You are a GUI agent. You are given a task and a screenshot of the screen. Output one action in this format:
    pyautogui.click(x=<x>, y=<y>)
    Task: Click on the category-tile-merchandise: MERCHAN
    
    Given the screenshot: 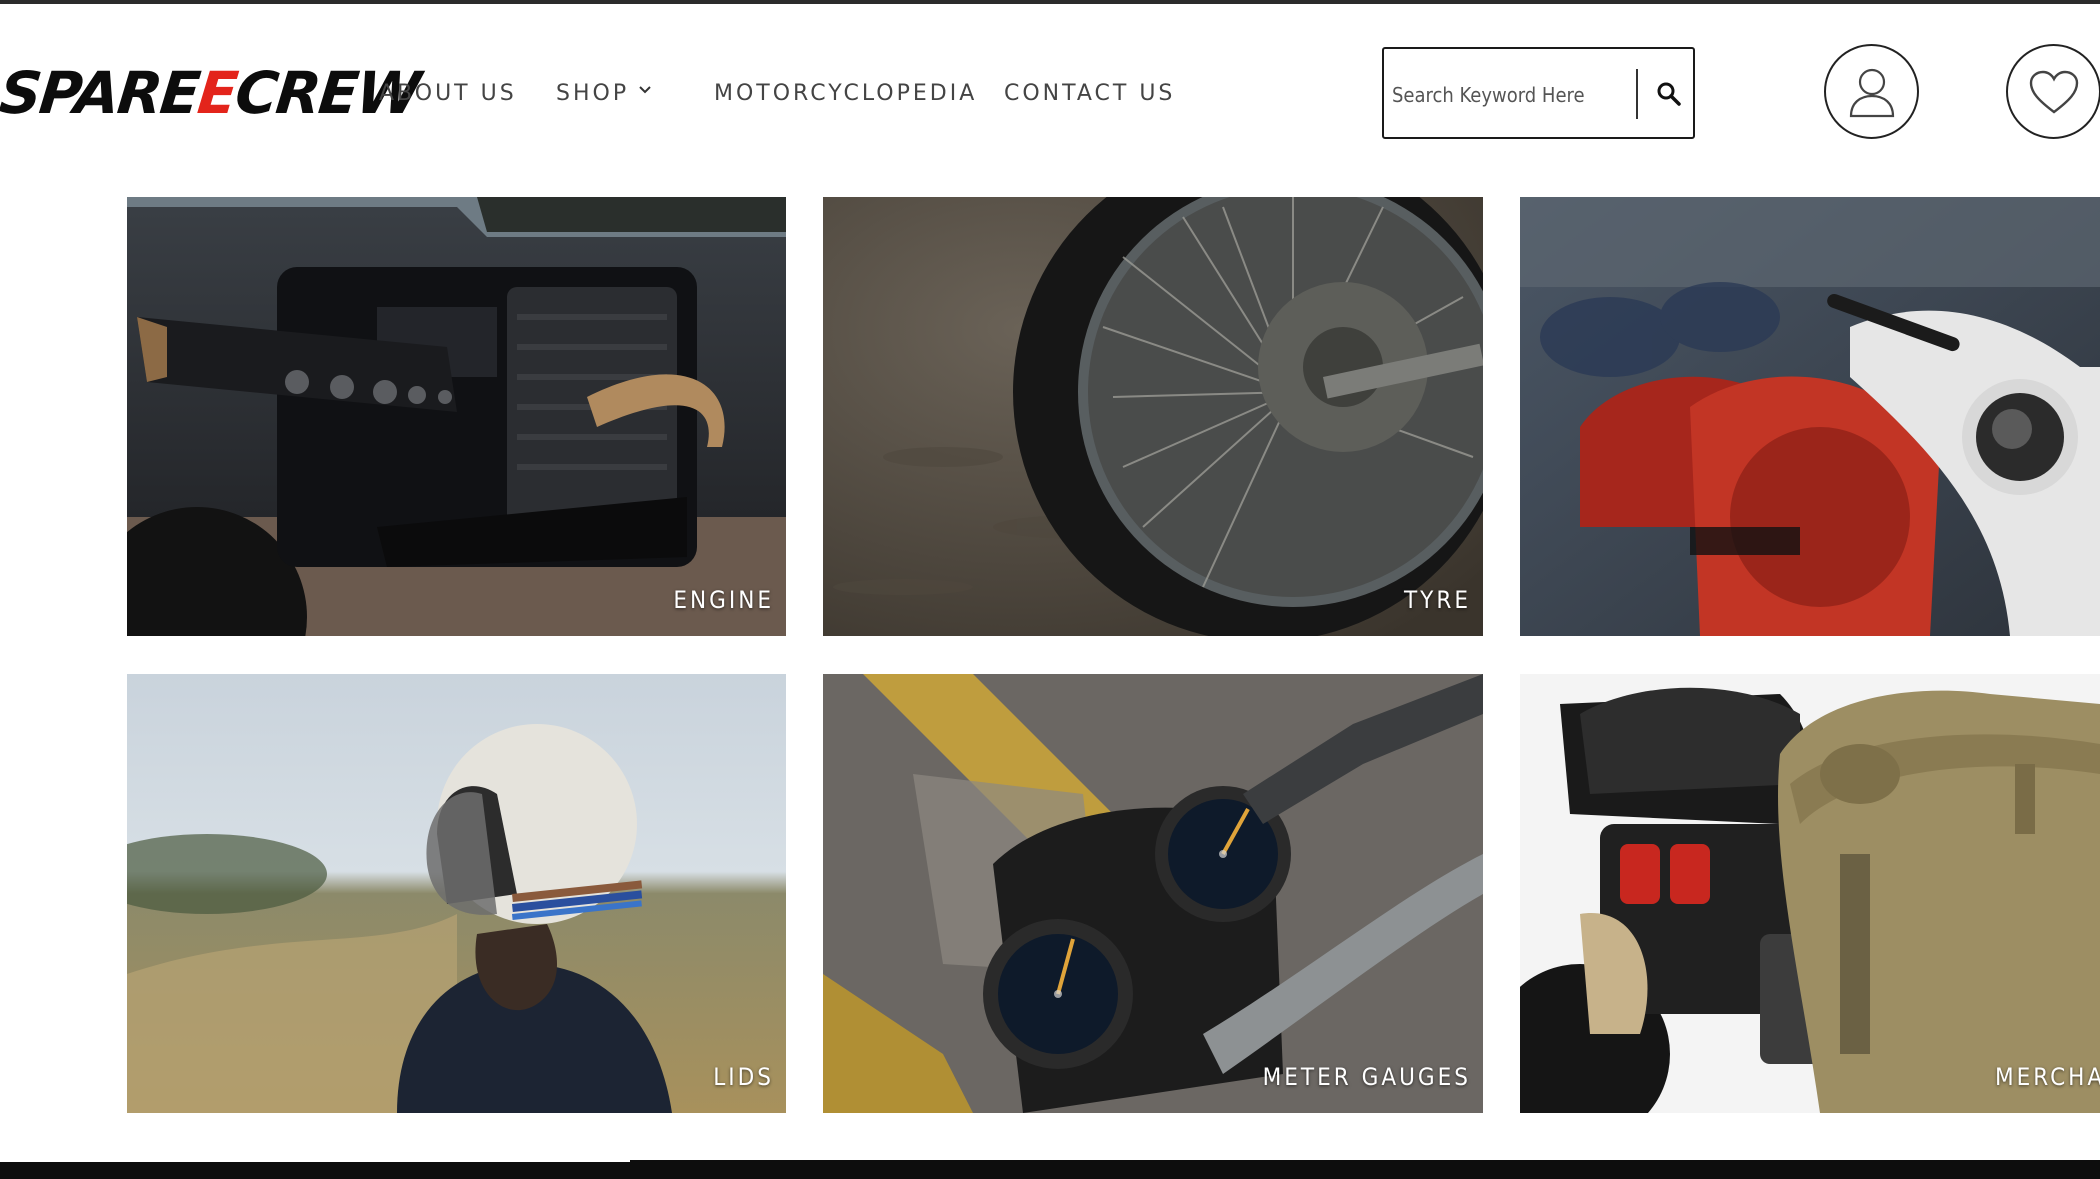 What is the action you would take?
    pyautogui.click(x=1810, y=893)
    